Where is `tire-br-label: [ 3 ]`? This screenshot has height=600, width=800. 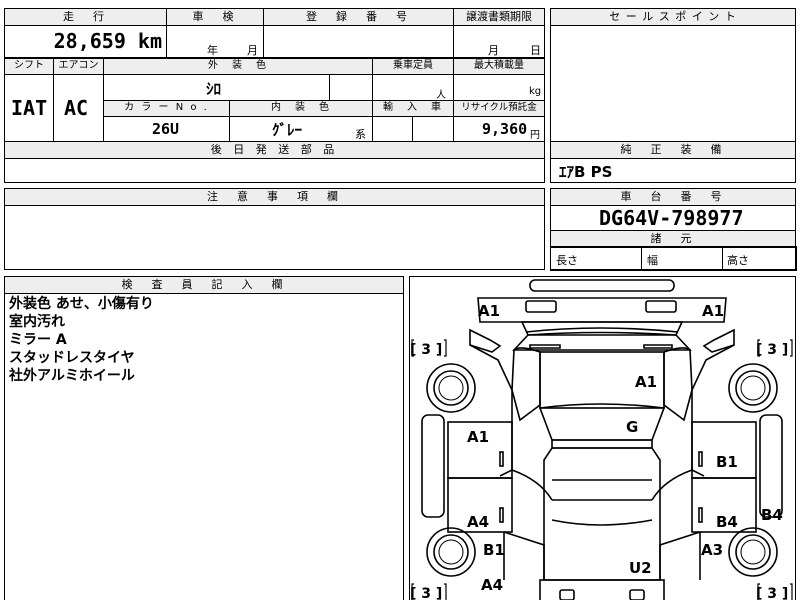 tire-br-label: [ 3 ] is located at coordinates (772, 593).